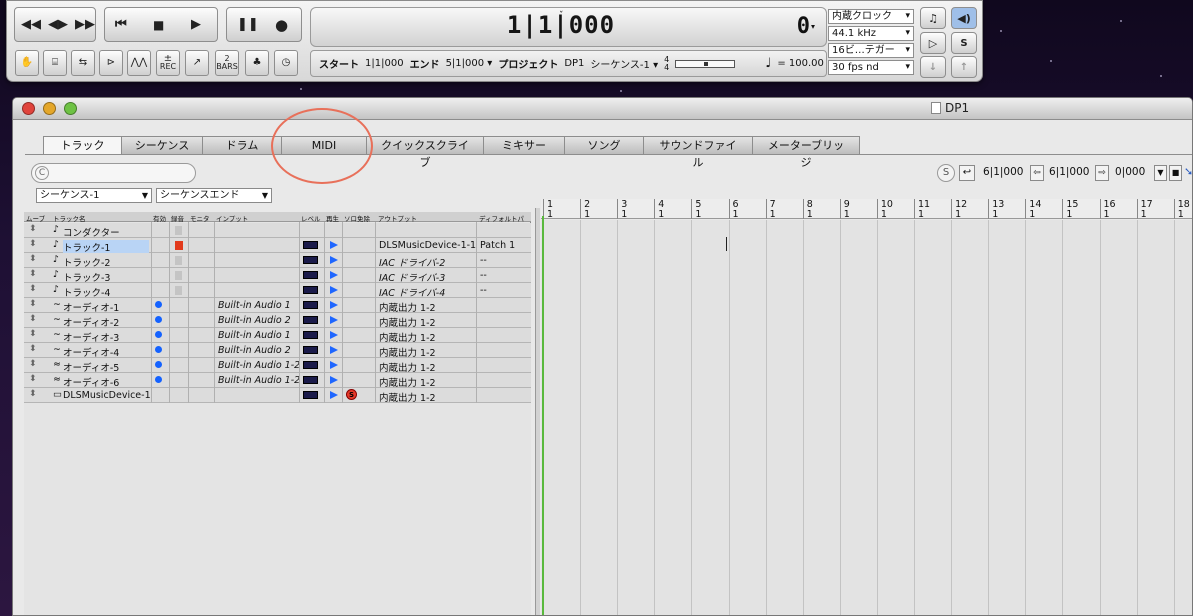 Image resolution: width=1193 pixels, height=616 pixels. What do you see at coordinates (91, 337) in the screenshot?
I see `track-name: オーディオ-3` at bounding box center [91, 337].